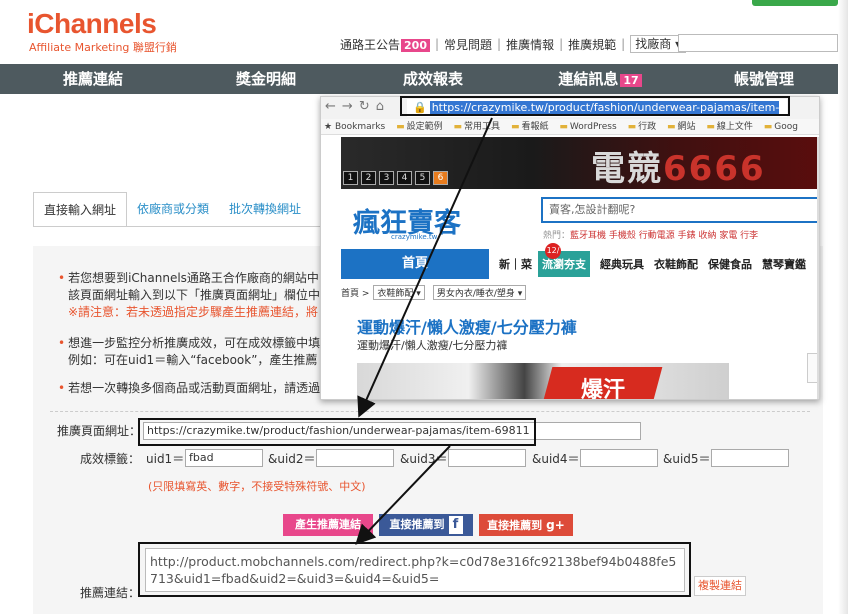  Describe the element at coordinates (468, 44) in the screenshot. I see `link-faq: 常見問題` at that location.